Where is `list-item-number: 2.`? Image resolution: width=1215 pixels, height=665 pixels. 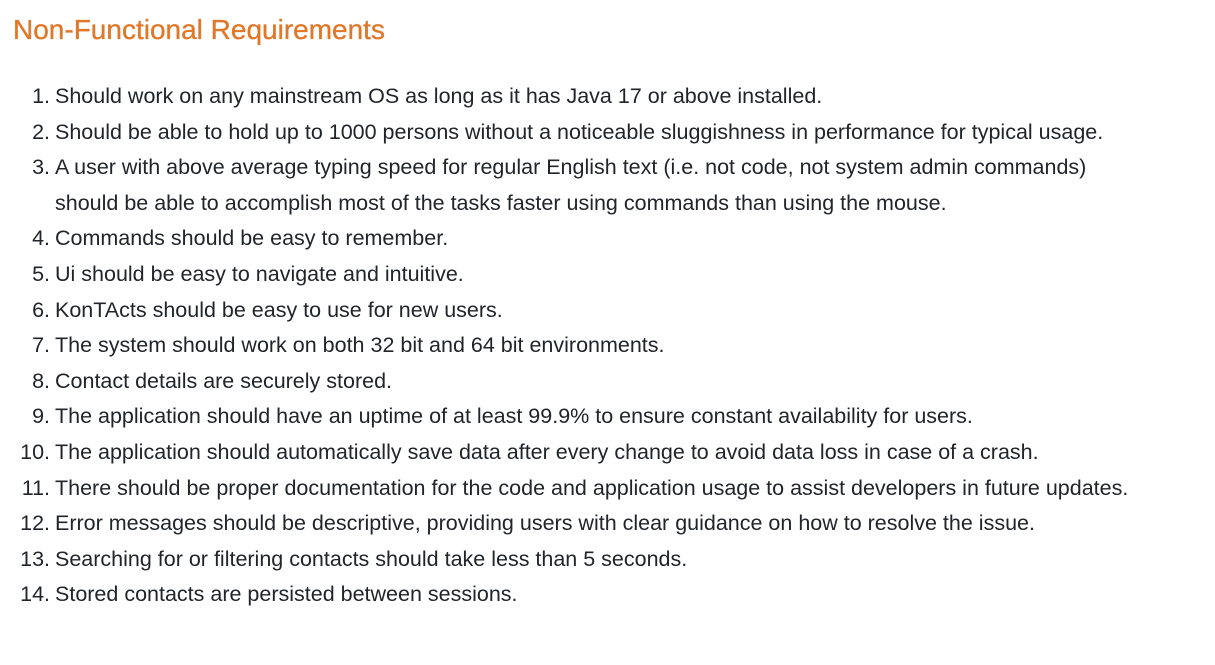
list-item-number: 2. is located at coordinates (41, 131).